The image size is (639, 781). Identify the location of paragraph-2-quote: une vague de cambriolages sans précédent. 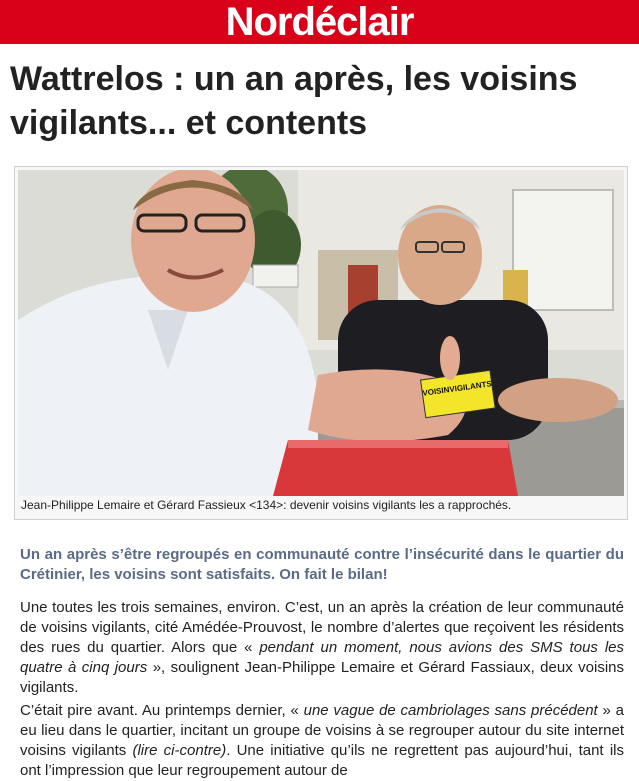
(450, 710).